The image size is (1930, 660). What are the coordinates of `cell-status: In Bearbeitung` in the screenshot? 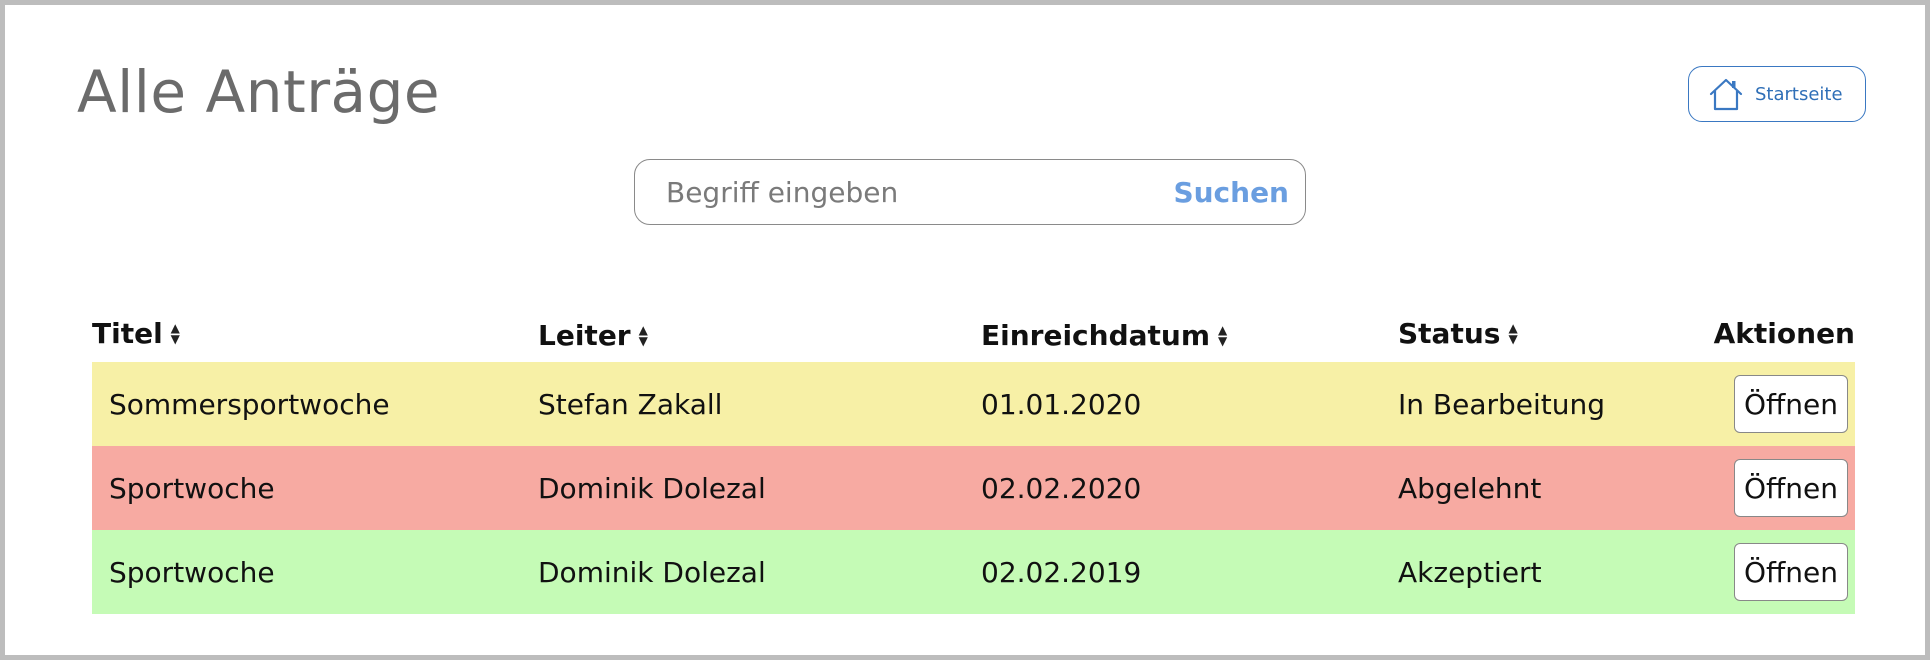 It's located at (1502, 404).